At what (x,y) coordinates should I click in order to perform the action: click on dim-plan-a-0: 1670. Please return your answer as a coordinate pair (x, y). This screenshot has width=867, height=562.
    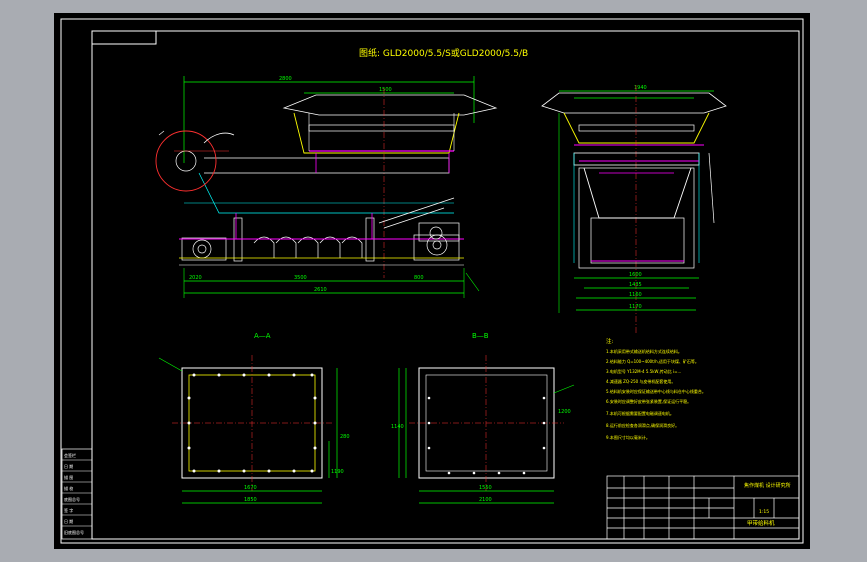
    Looking at the image, I should click on (250, 488).